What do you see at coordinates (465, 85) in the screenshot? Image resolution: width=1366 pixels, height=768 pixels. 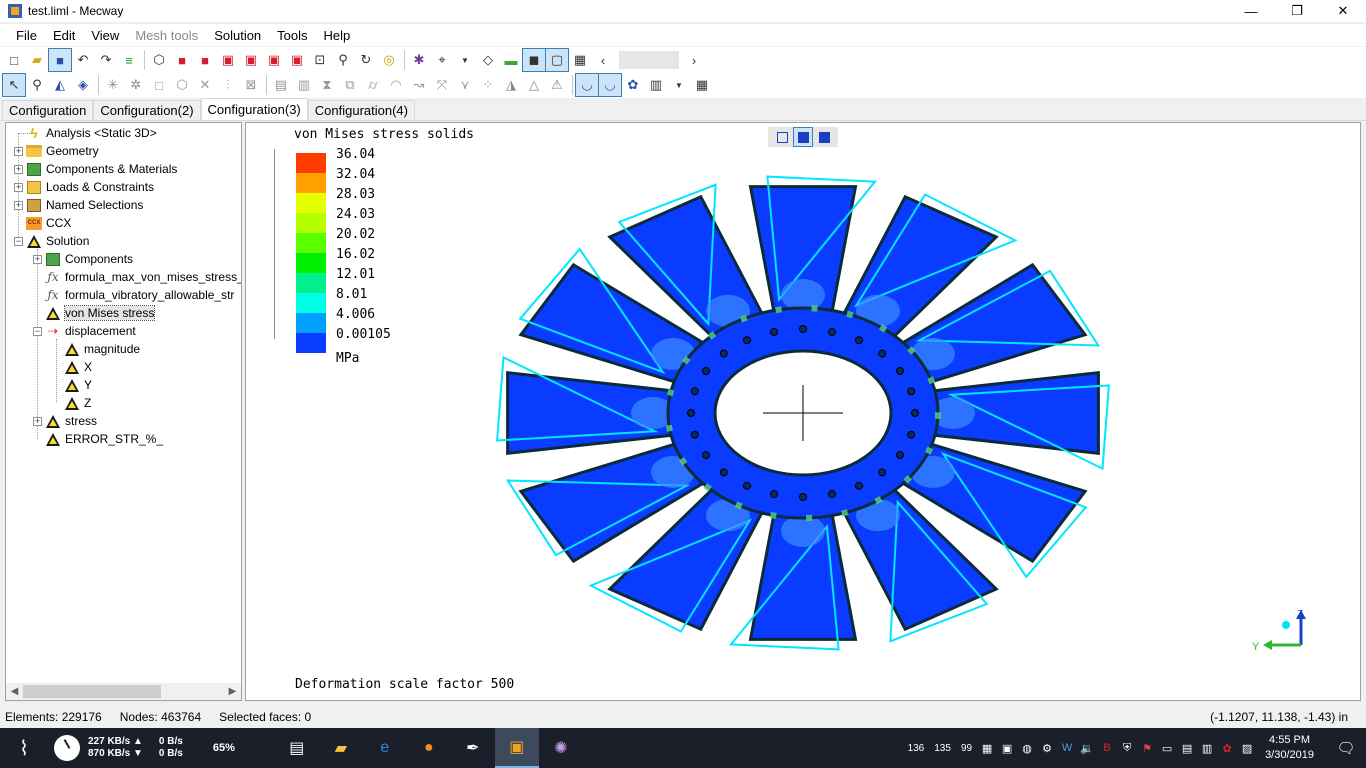 I see `refine-icon: ⋎` at bounding box center [465, 85].